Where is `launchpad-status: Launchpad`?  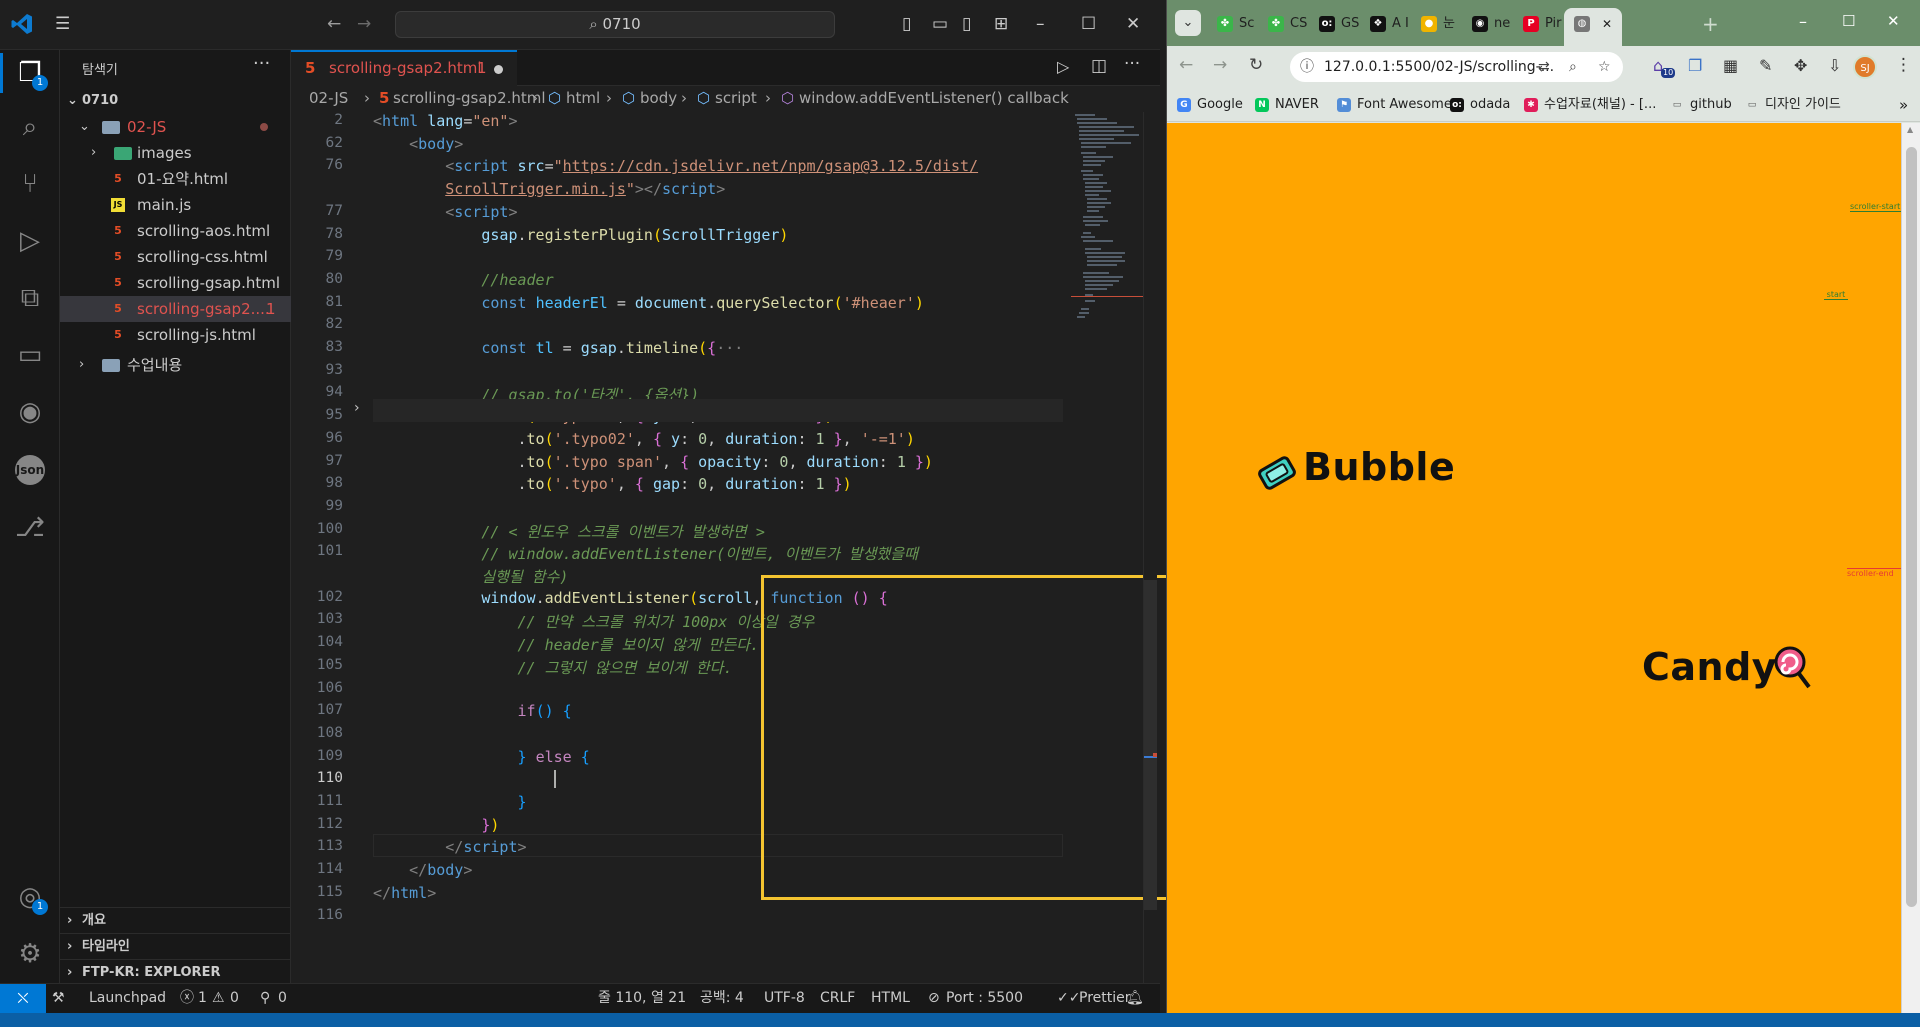 launchpad-status: Launchpad is located at coordinates (127, 998).